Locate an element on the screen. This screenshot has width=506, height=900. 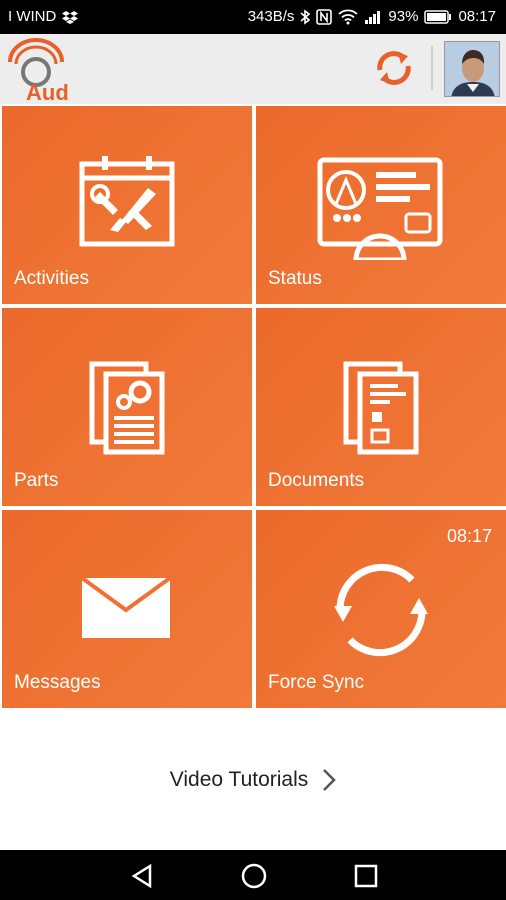
video-tutorials-link: Video Tutorials is located at coordinates (253, 780).